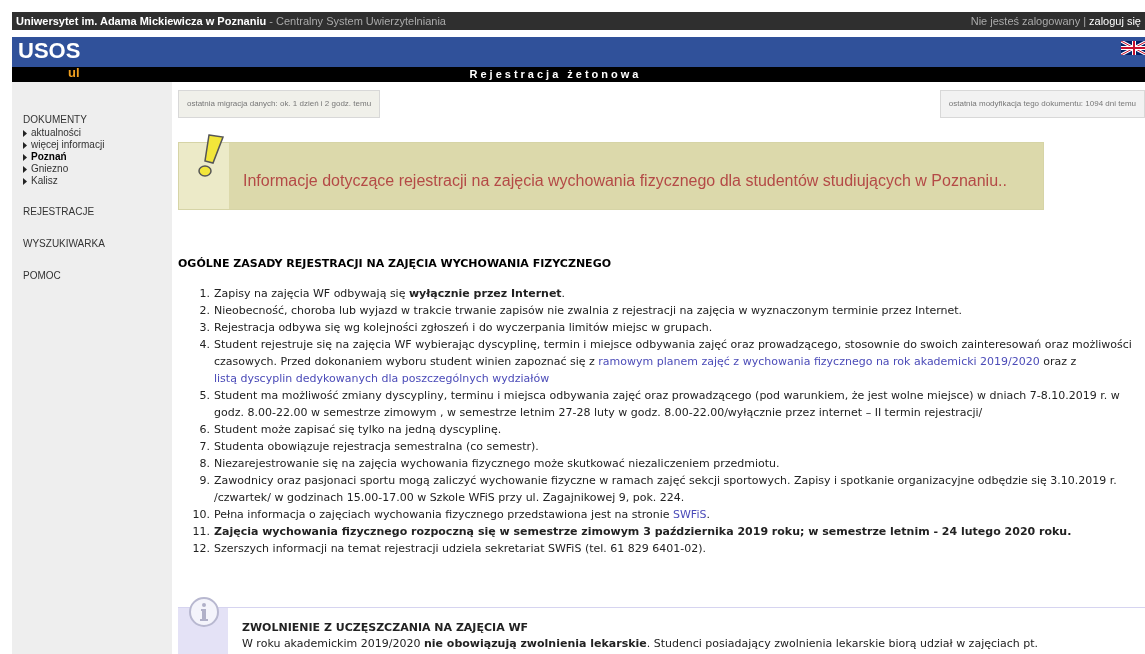  Describe the element at coordinates (463, 327) in the screenshot. I see `rule-text: Rejestracja odbywa się wg kolejności zgłoszeń i do wyczerpania limitów miejsc w grupach.` at that location.